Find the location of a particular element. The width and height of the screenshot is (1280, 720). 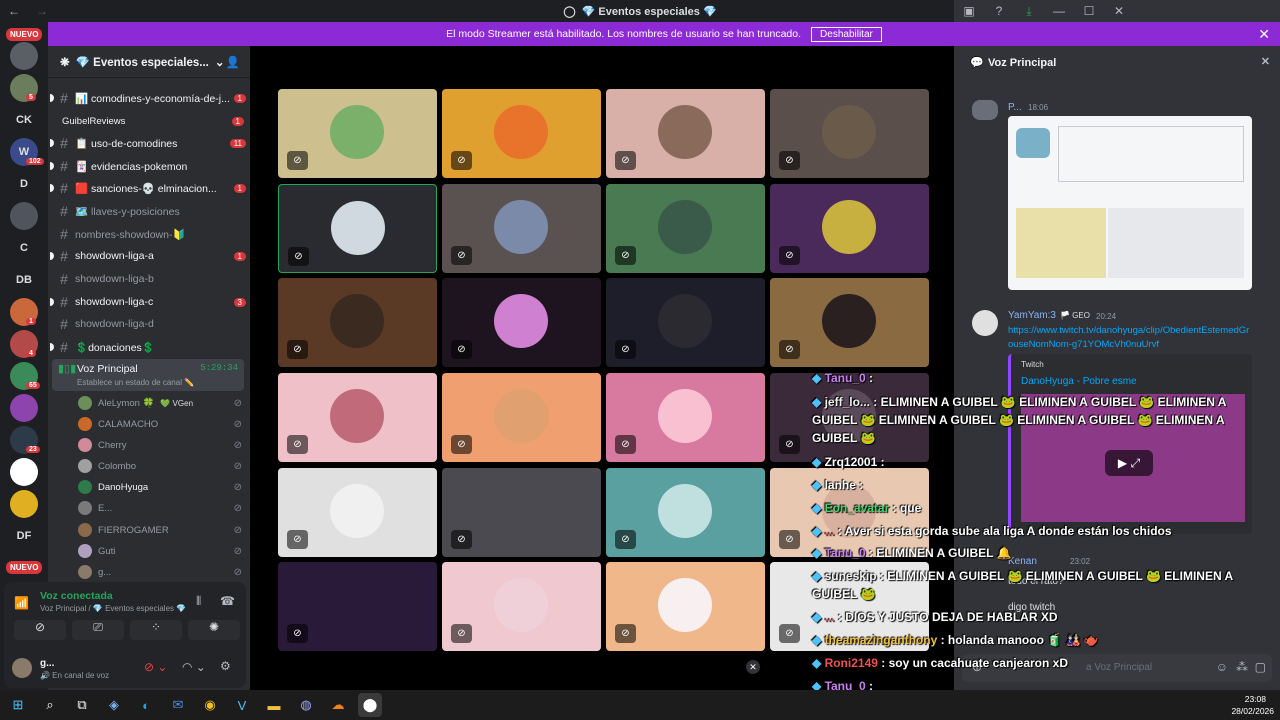

voice-user: E... ⊘ is located at coordinates (160, 508).